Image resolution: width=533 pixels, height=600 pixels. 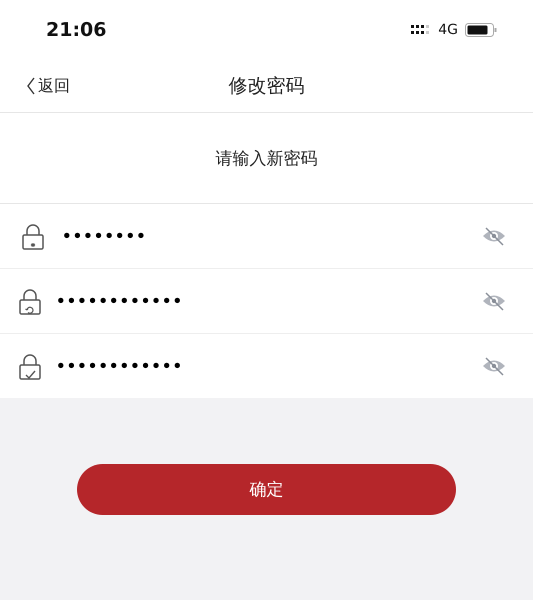 I want to click on network-label: 4G, so click(x=448, y=30).